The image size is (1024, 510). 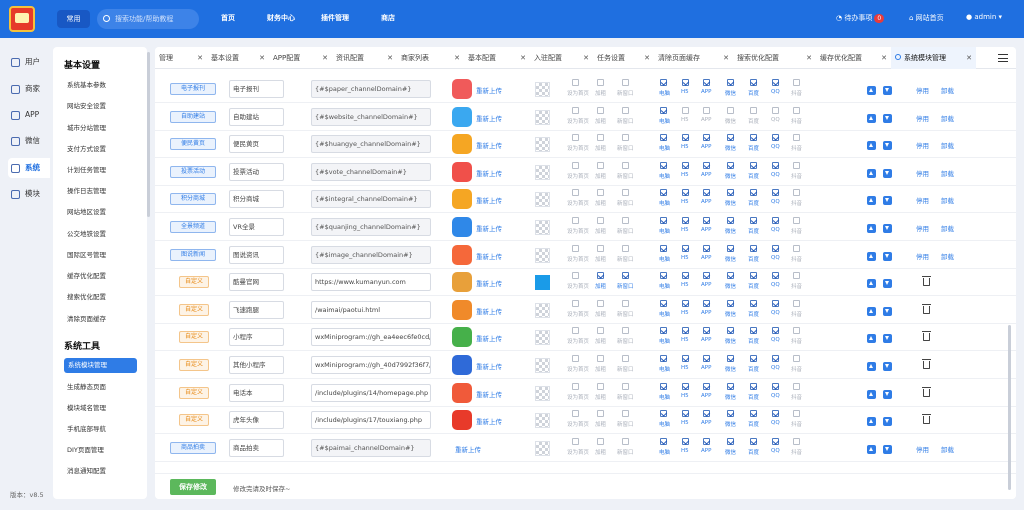 What do you see at coordinates (86, 386) in the screenshot?
I see `submenu-item: 生成静态页面` at bounding box center [86, 386].